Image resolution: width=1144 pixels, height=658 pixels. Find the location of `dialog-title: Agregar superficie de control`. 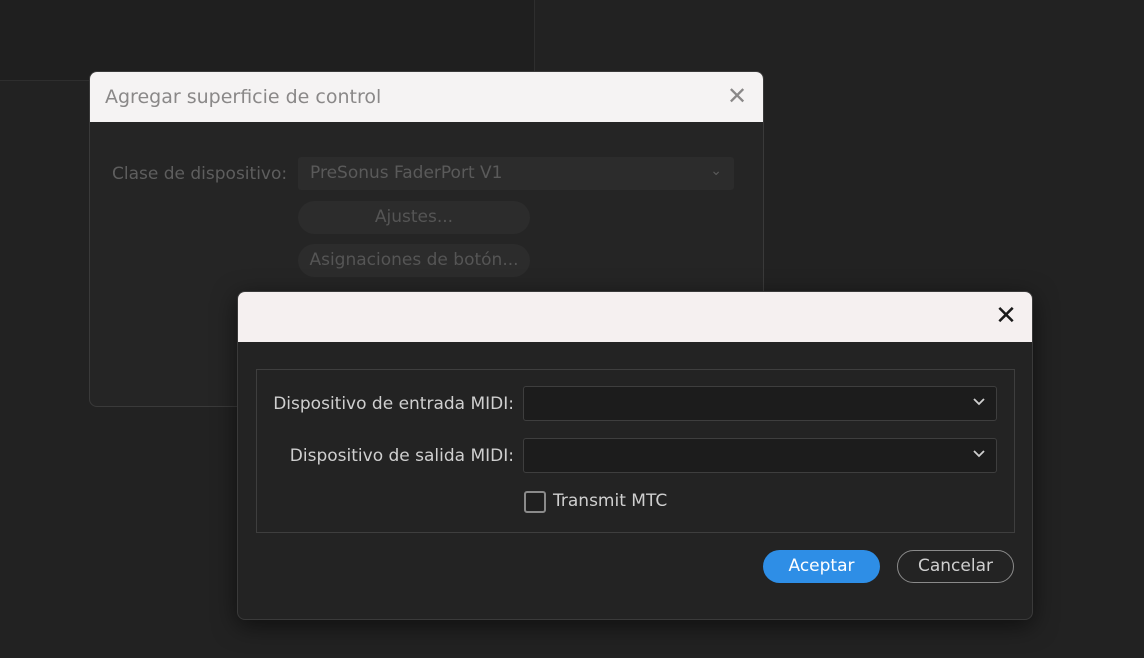

dialog-title: Agregar superficie de control is located at coordinates (243, 97).